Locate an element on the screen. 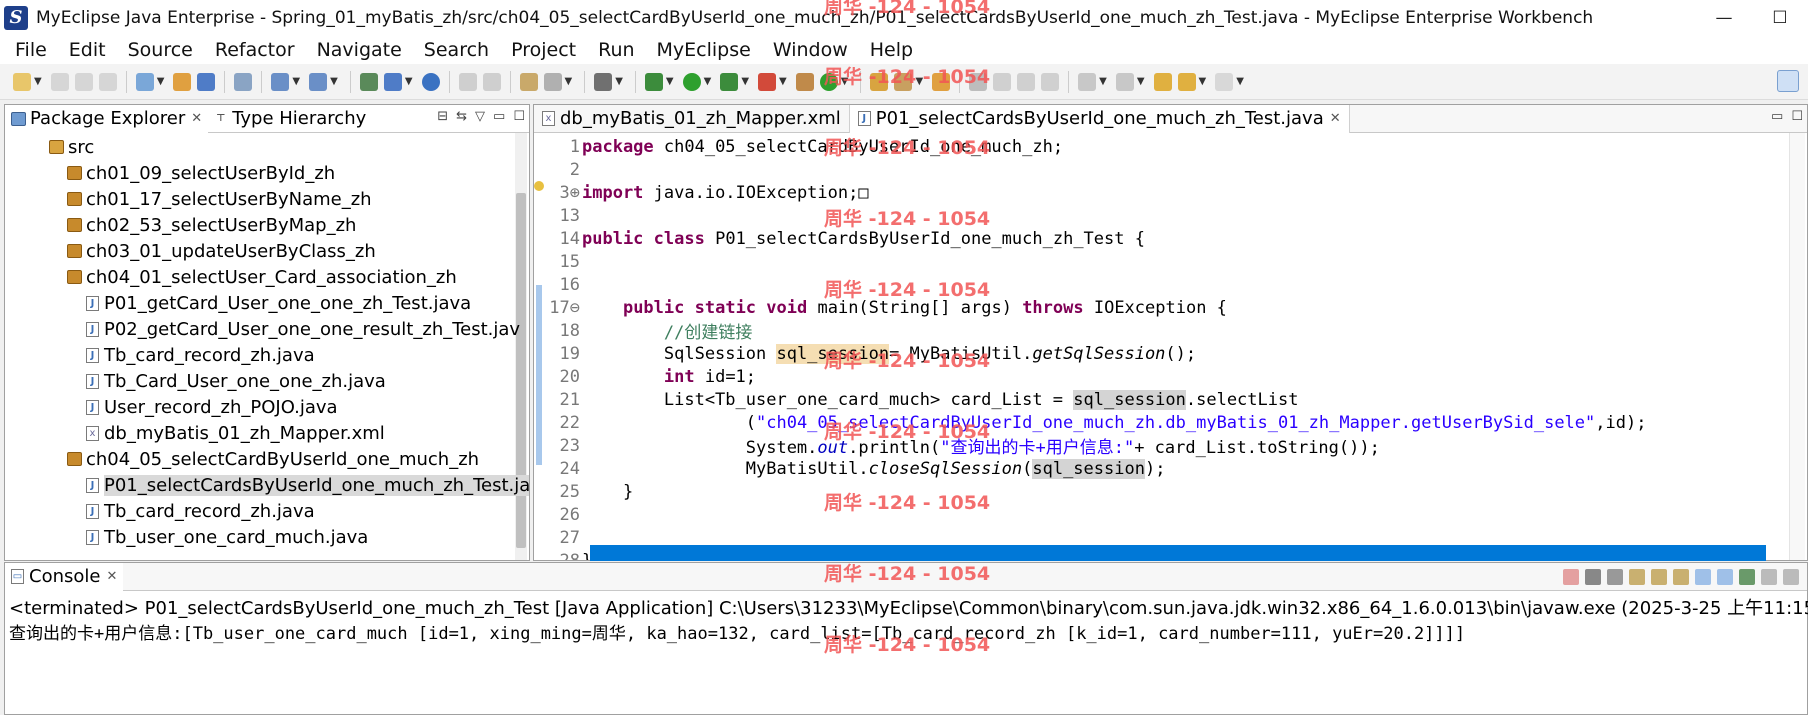 The width and height of the screenshot is (1808, 715). minimize-button: — is located at coordinates (1724, 17).